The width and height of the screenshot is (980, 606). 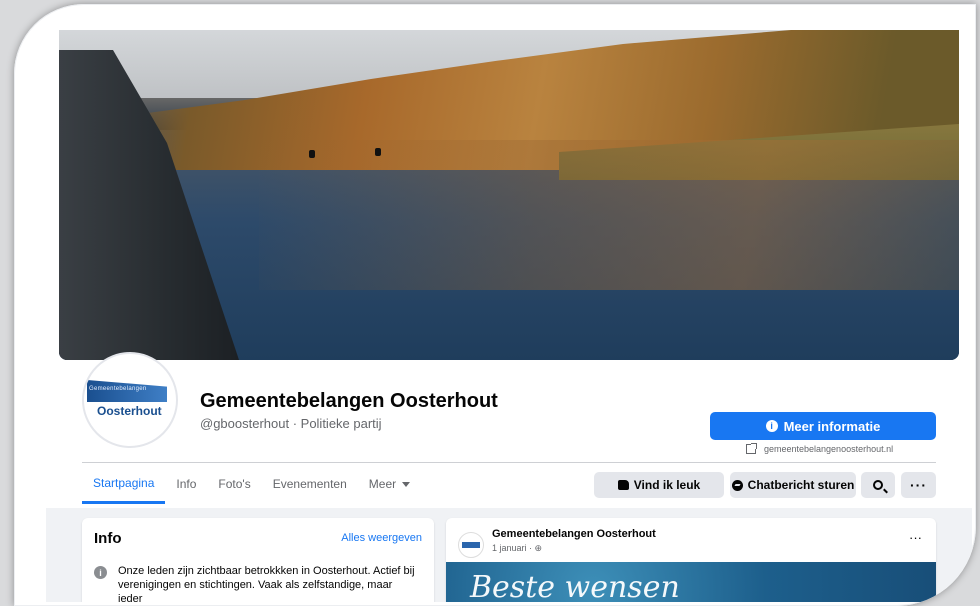 What do you see at coordinates (623, 485) in the screenshot?
I see `thumbs-up-icon` at bounding box center [623, 485].